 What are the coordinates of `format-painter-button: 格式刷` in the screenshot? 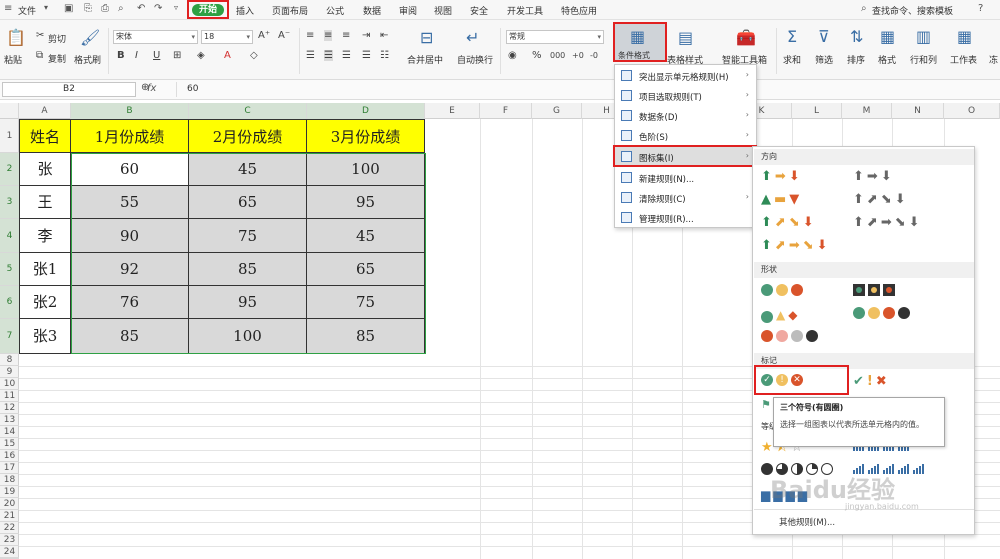 It's located at (87, 59).